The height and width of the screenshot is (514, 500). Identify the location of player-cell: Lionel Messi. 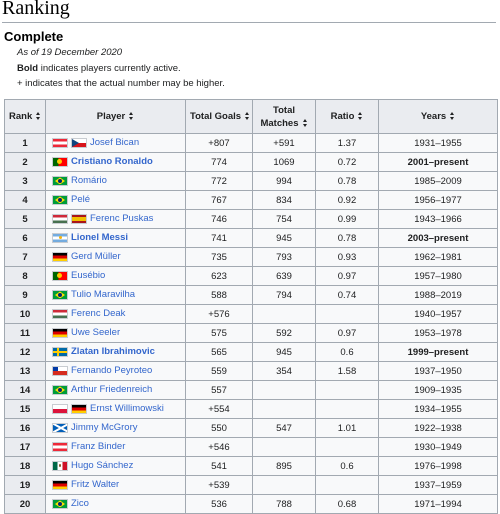
(115, 238).